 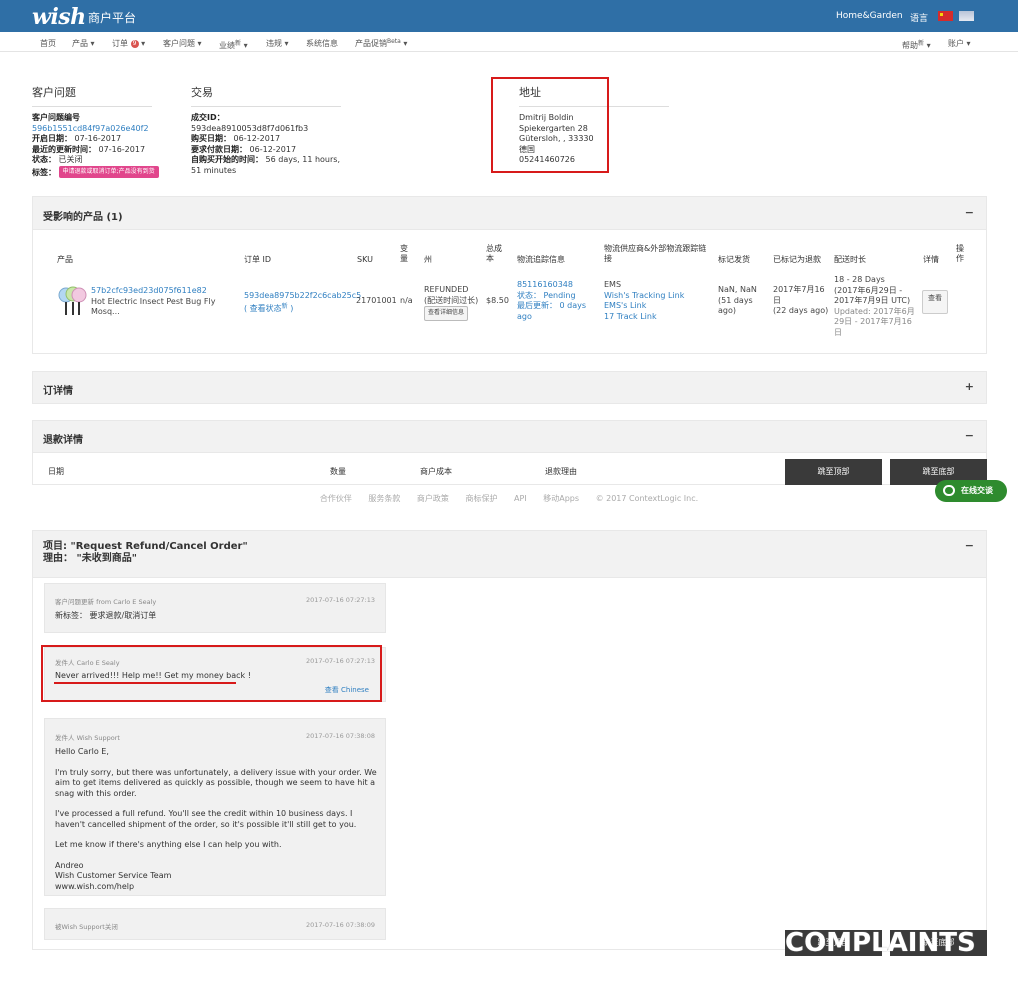 I want to click on footer-apps-link: 移动Apps, so click(x=561, y=498).